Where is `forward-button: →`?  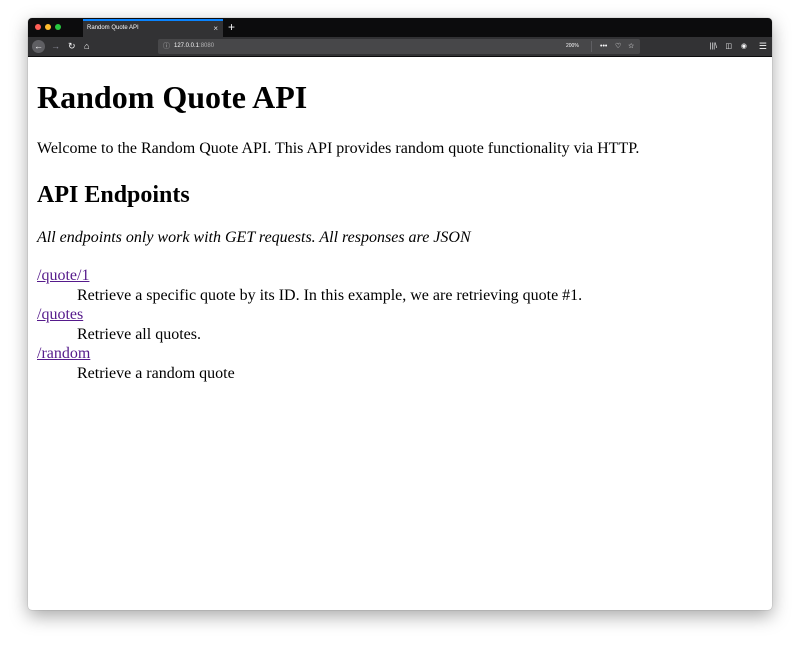 forward-button: → is located at coordinates (55, 46).